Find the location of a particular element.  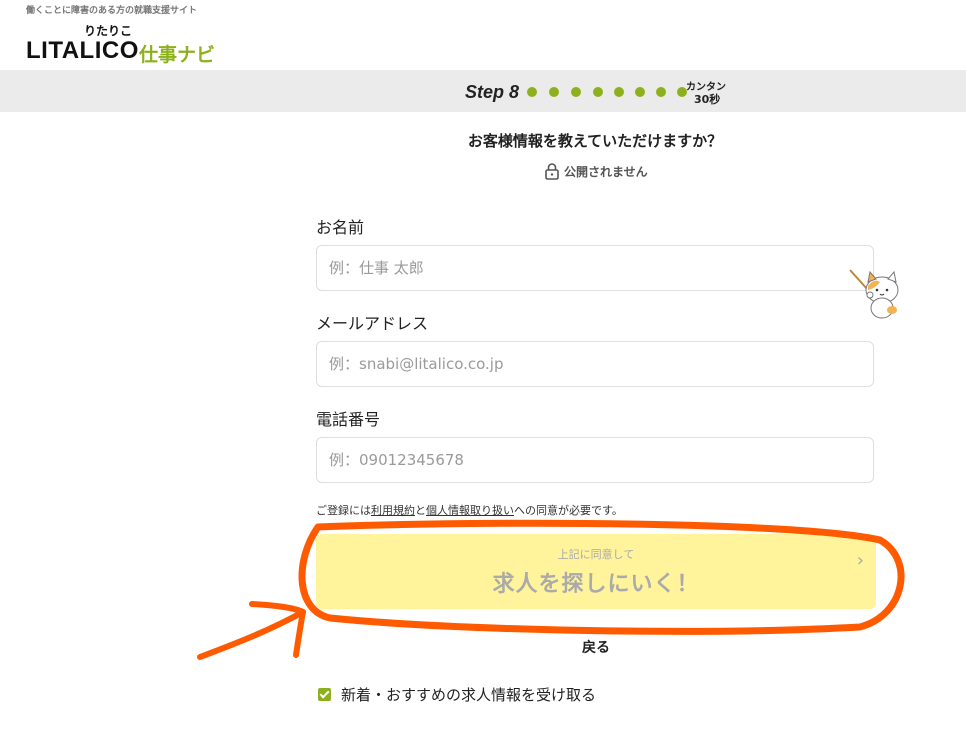

lock-icon is located at coordinates (552, 171).